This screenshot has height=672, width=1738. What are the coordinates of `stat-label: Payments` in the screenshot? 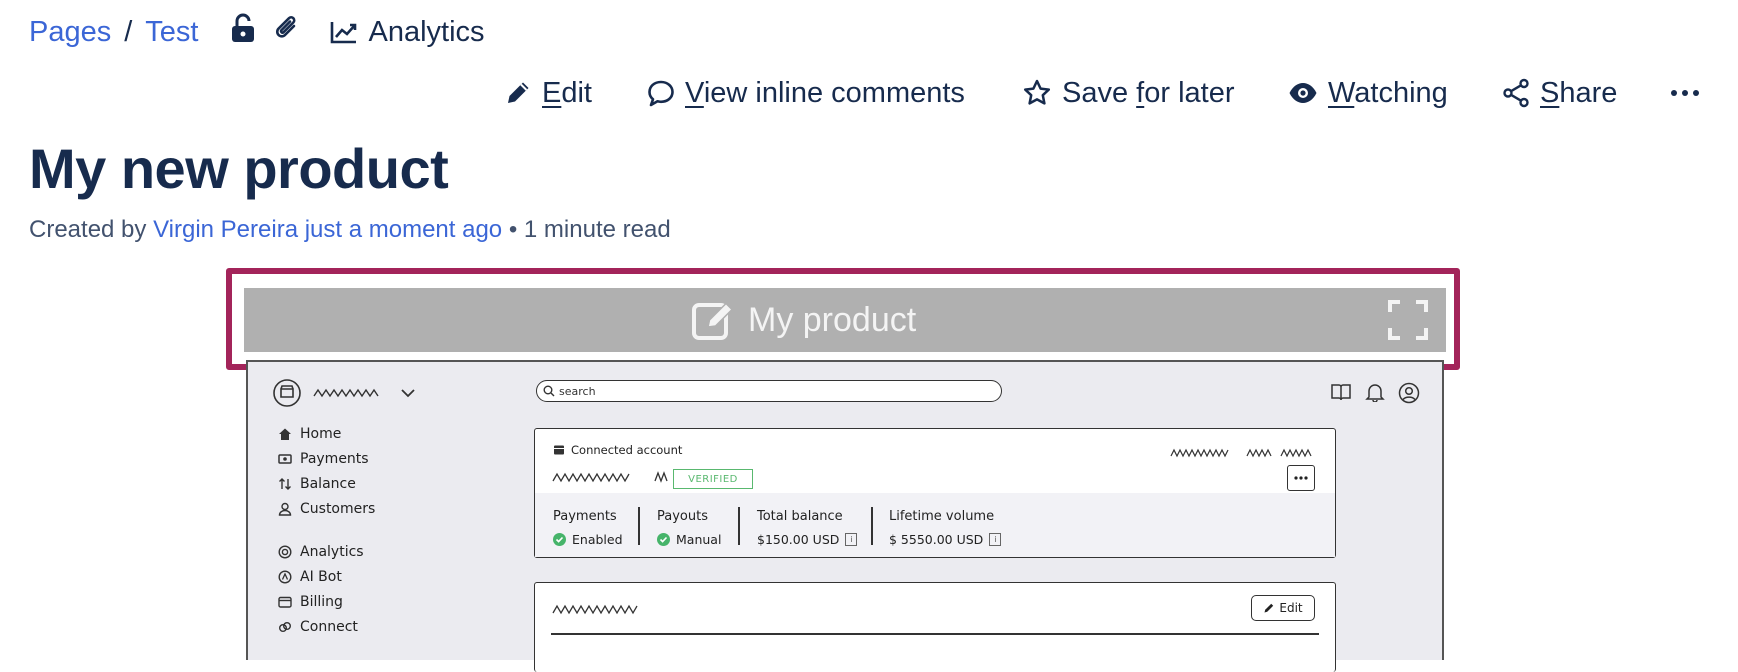 It's located at (585, 516).